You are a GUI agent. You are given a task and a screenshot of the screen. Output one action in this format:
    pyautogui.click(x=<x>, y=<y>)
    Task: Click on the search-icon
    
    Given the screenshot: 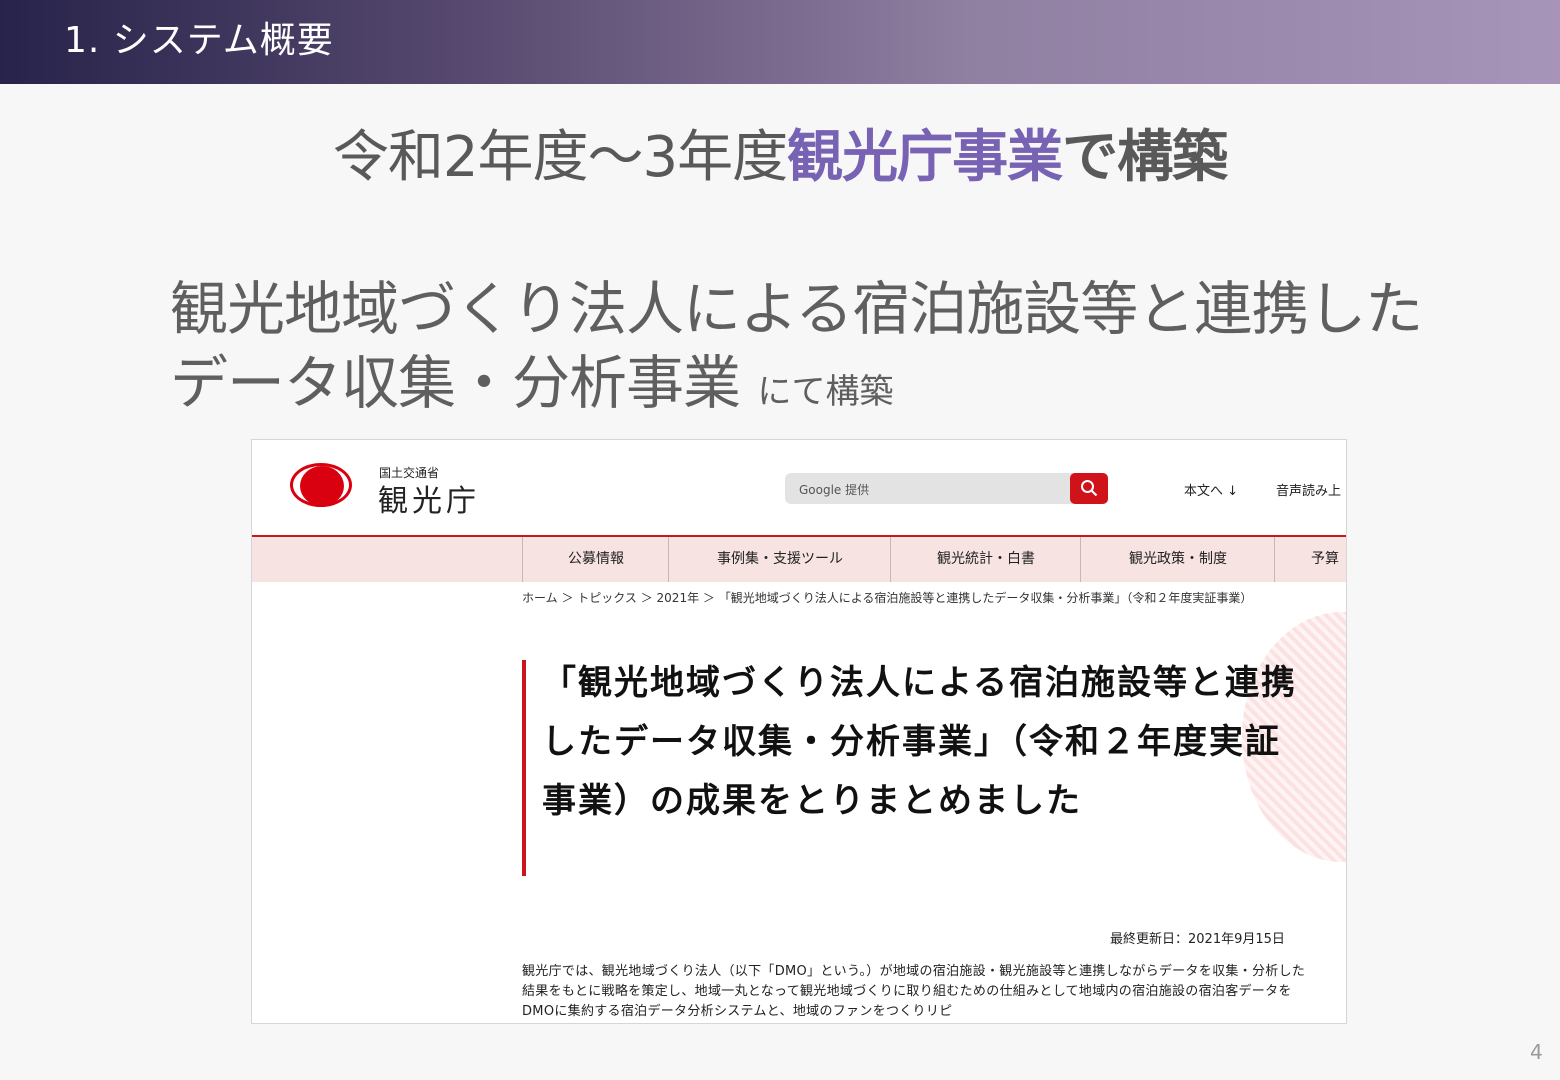 What is the action you would take?
    pyautogui.click(x=1089, y=488)
    